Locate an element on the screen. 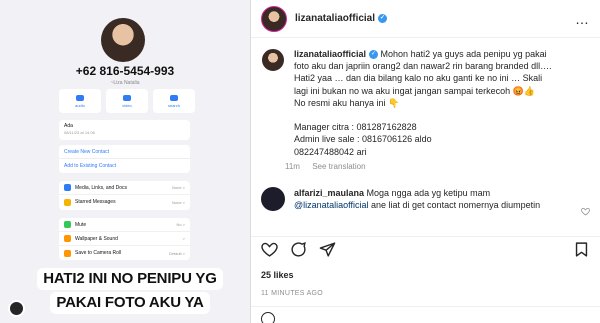 The width and height of the screenshot is (600, 323). comment-bubble-icon is located at coordinates (298, 249).